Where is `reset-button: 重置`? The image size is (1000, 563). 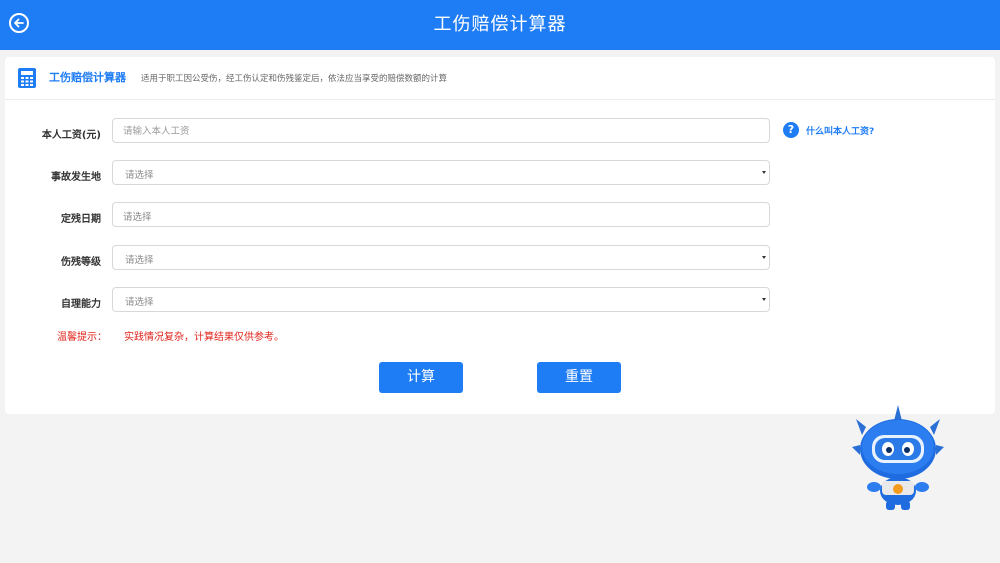 reset-button: 重置 is located at coordinates (579, 377).